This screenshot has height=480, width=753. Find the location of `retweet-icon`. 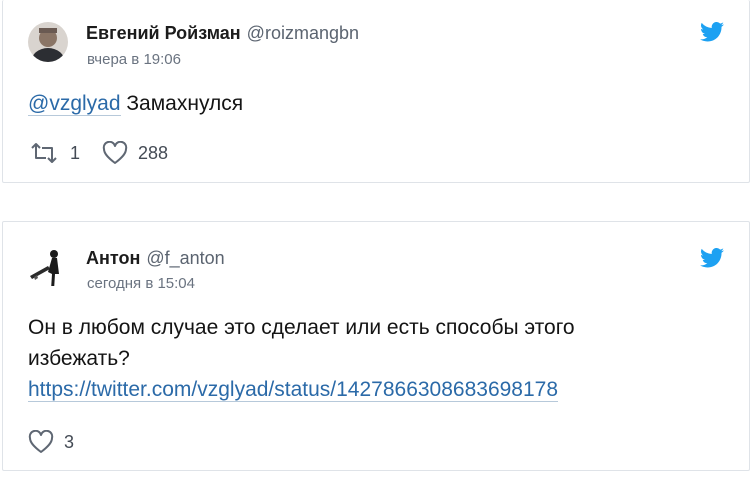

retweet-icon is located at coordinates (44, 153).